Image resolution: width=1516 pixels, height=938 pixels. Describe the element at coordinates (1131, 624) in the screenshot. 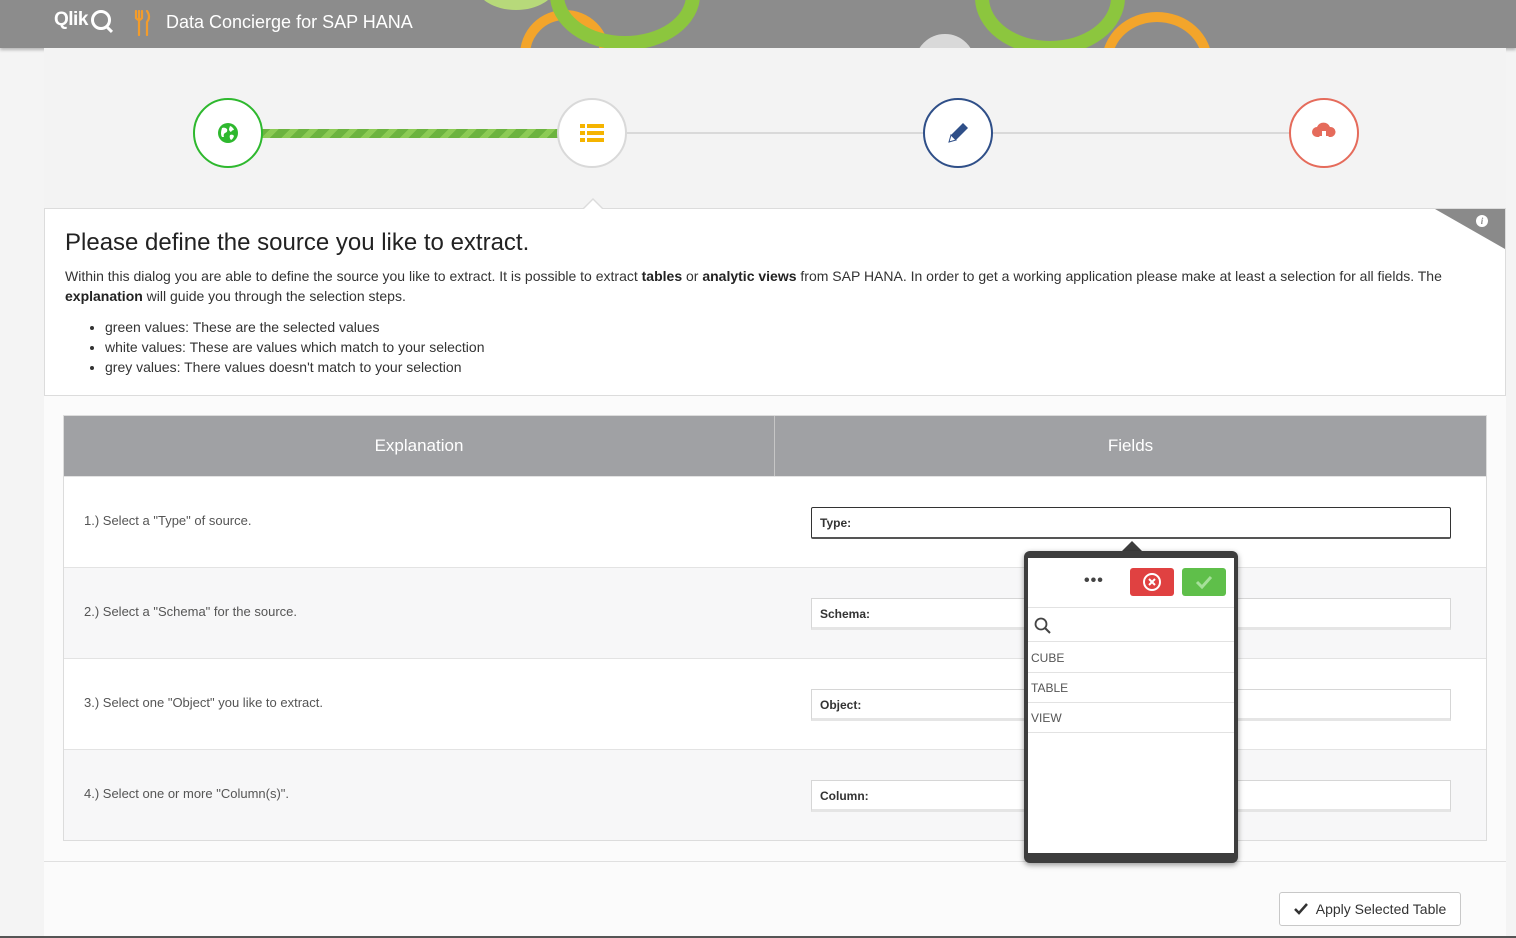

I see `popup-search` at that location.